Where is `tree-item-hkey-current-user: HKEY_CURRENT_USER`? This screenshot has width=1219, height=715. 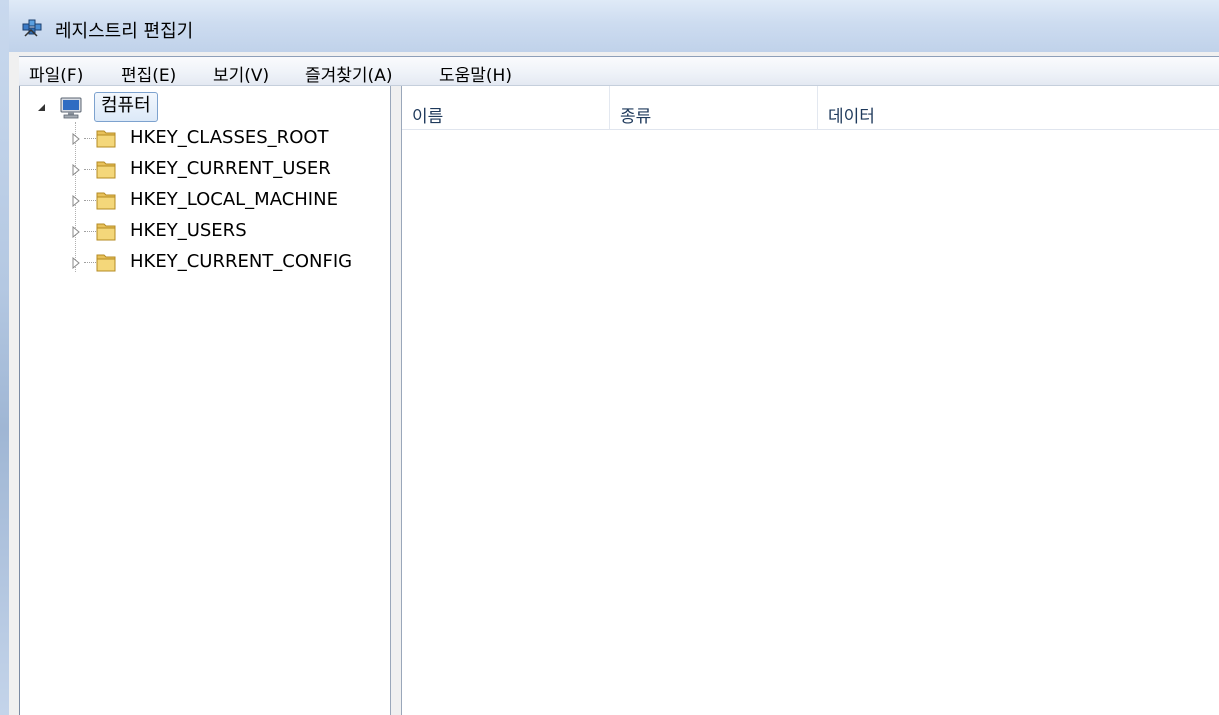 tree-item-hkey-current-user: HKEY_CURRENT_USER is located at coordinates (222, 169).